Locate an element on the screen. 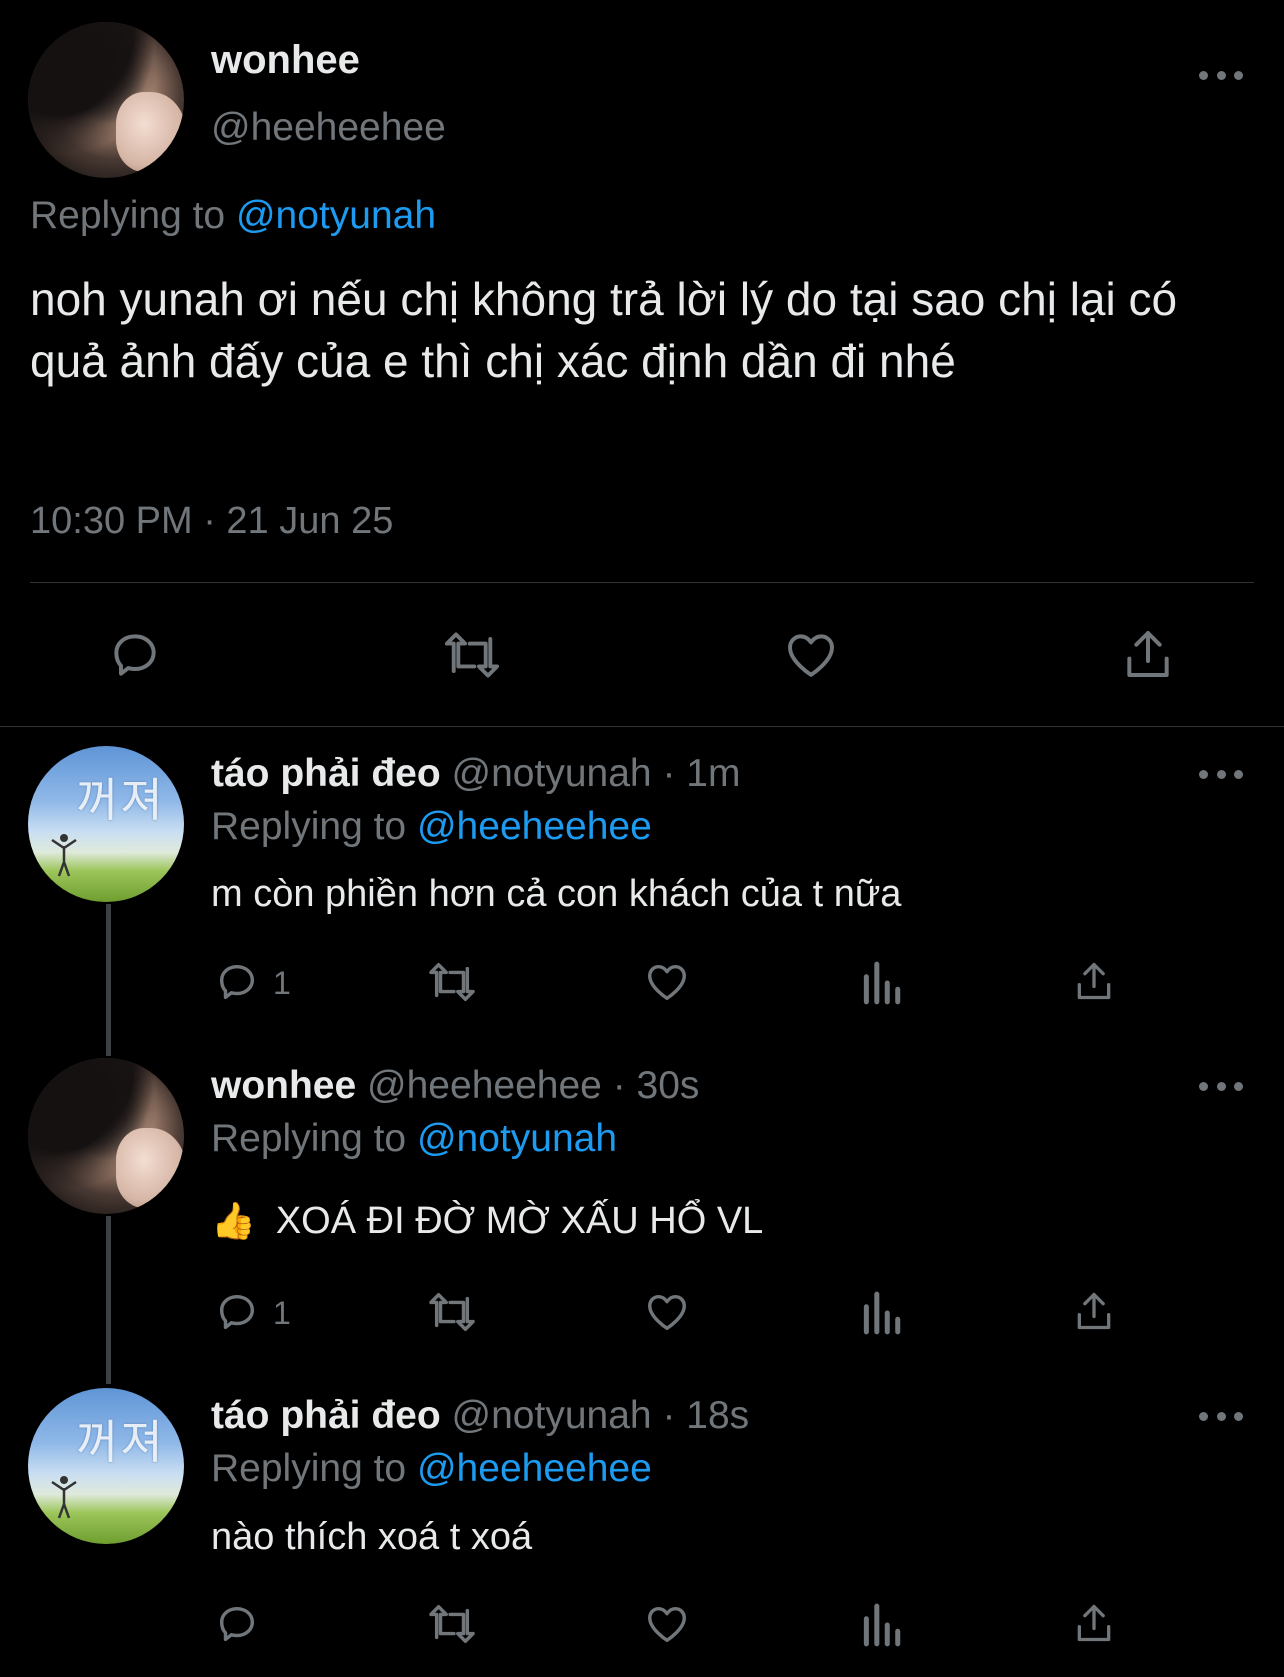 The height and width of the screenshot is (1677, 1284). reply-header: táo phải đeo @notyunah · 18s is located at coordinates (480, 1416).